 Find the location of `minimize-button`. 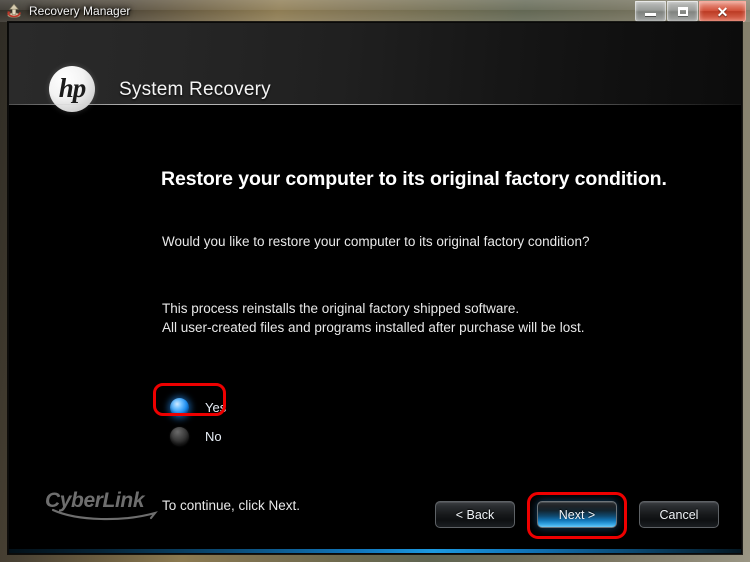

minimize-button is located at coordinates (650, 11).